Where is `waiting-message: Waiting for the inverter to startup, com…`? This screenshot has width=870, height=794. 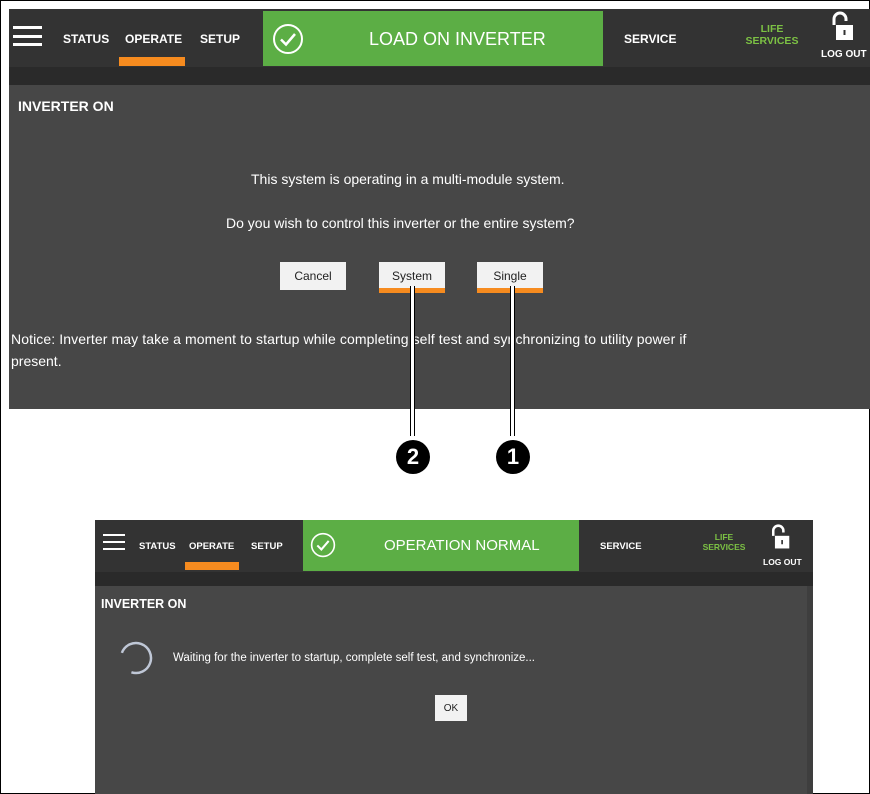 waiting-message: Waiting for the inverter to startup, com… is located at coordinates (354, 658).